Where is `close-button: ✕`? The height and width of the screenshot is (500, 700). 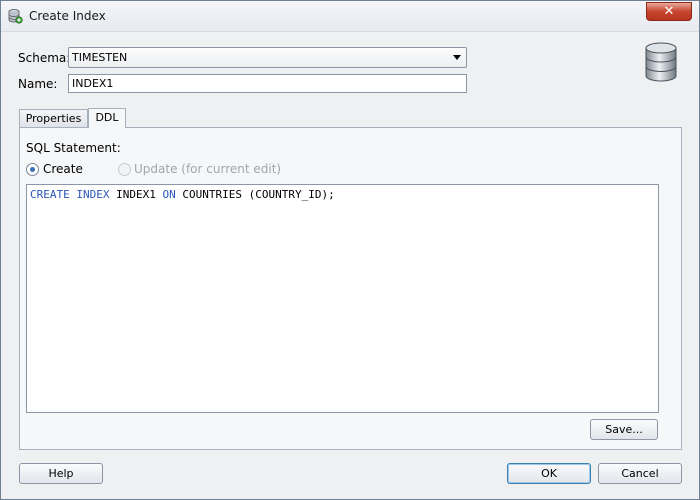 close-button: ✕ is located at coordinates (669, 11).